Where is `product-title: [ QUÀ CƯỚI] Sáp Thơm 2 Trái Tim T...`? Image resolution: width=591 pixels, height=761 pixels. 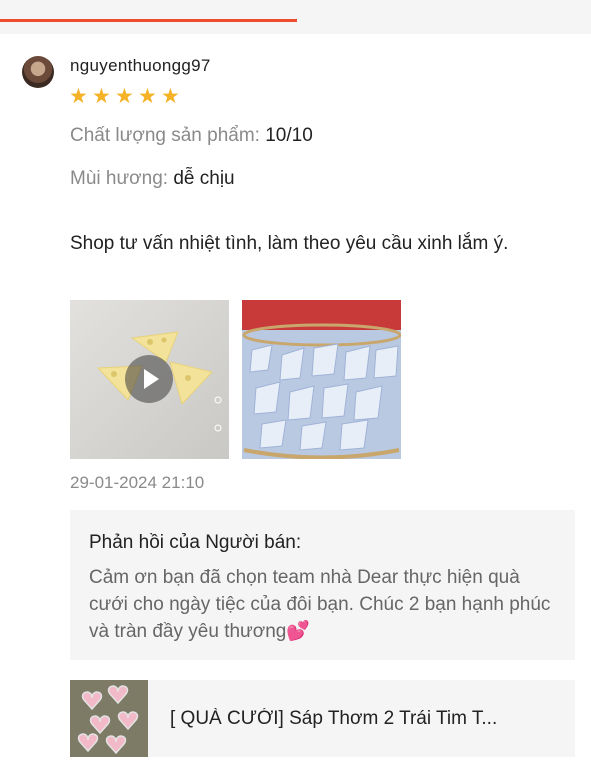 product-title: [ QUÀ CƯỚI] Sáp Thơm 2 Trái Tim T... is located at coordinates (334, 718).